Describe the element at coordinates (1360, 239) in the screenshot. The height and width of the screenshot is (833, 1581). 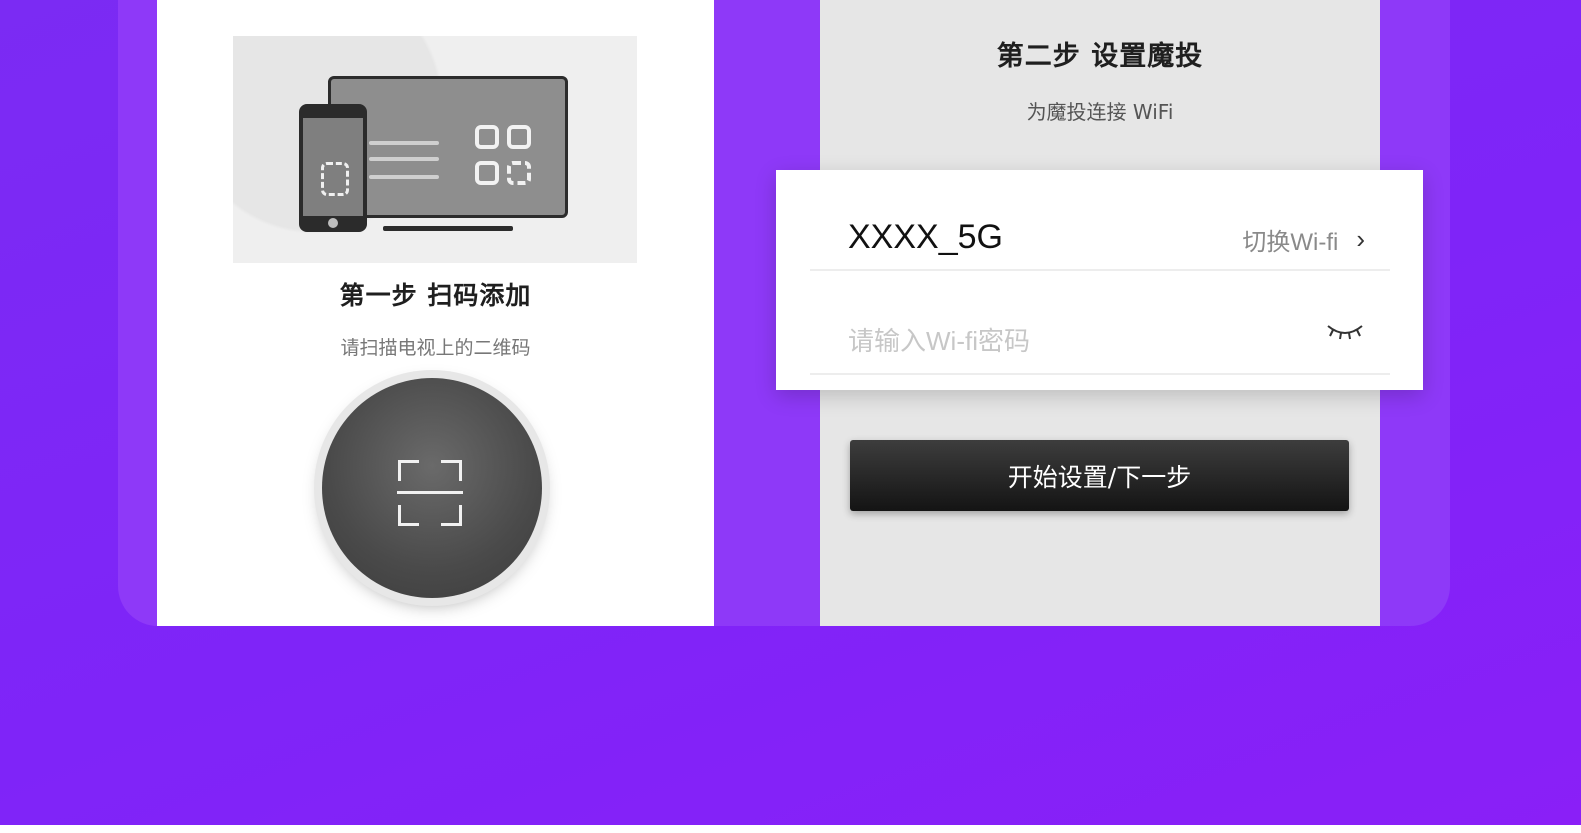
I see `chevron-right-icon: ›` at that location.